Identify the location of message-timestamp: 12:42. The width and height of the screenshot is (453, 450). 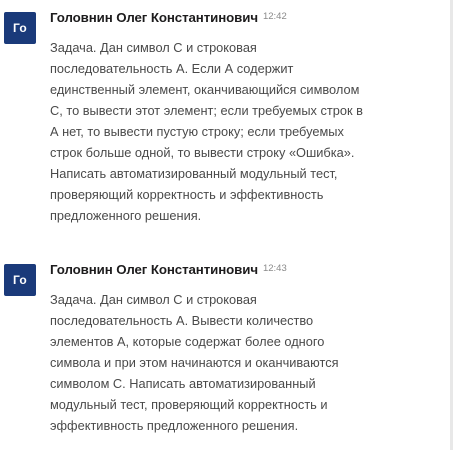
(275, 16).